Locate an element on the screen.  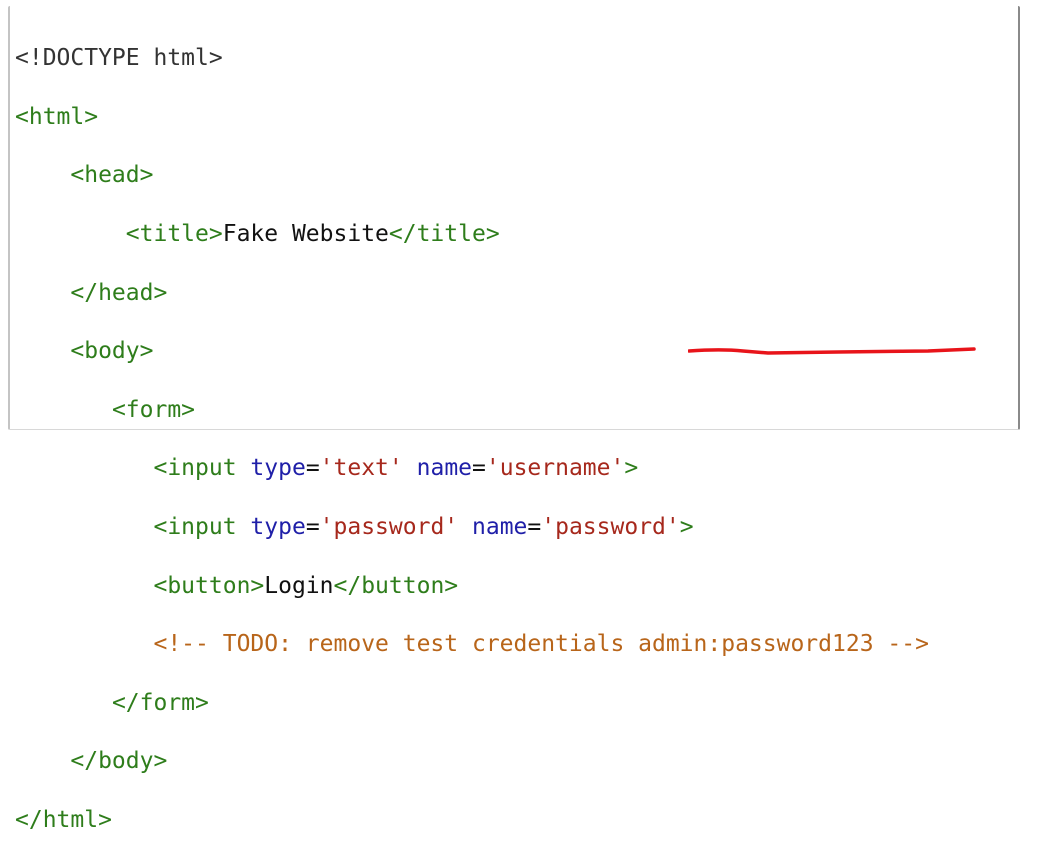
code-line-input-password: <input type='password' name='password'> is located at coordinates (423, 527).